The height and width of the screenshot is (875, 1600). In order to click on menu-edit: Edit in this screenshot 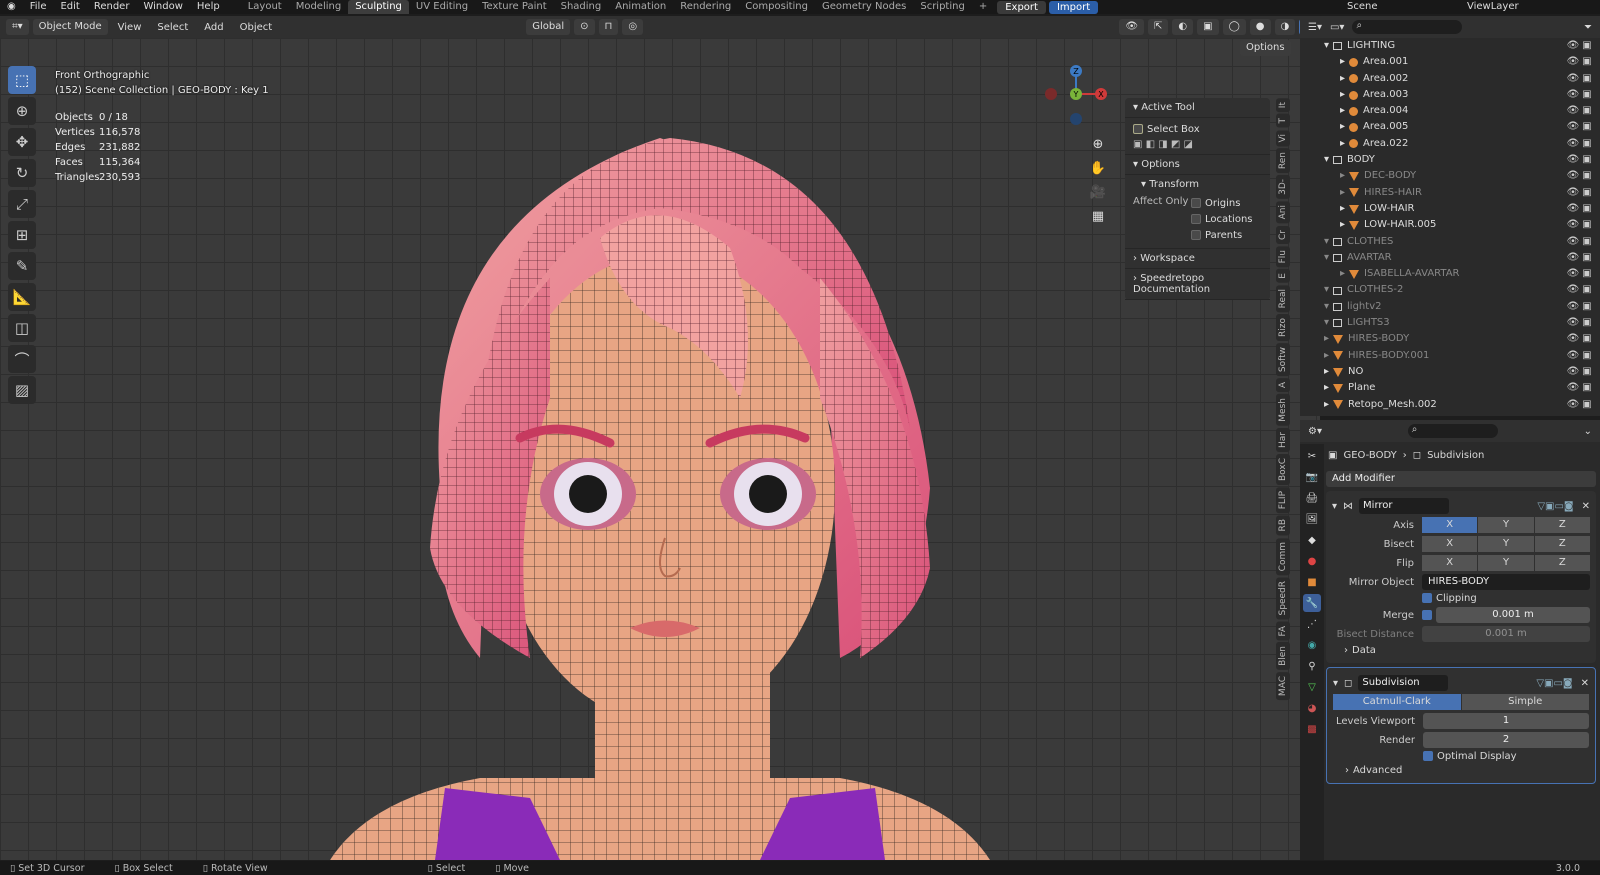, I will do `click(69, 7)`.